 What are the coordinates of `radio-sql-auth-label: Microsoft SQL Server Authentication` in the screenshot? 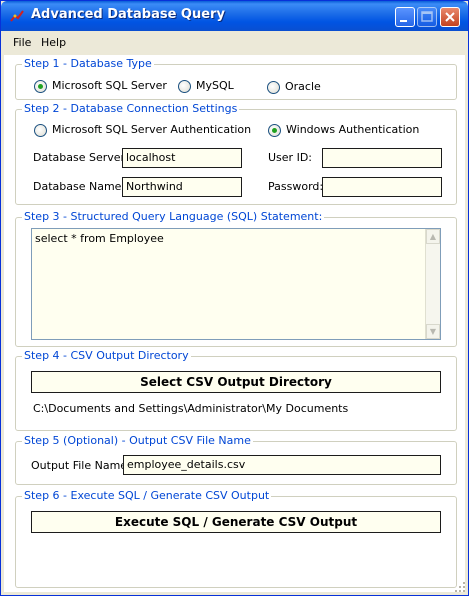 It's located at (151, 129).